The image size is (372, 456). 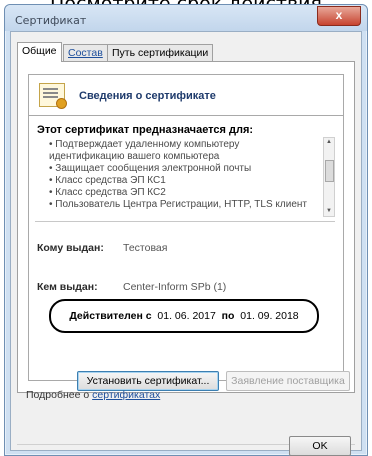 What do you see at coordinates (160, 52) in the screenshot?
I see `tab-certification-path: Путь сертификации` at bounding box center [160, 52].